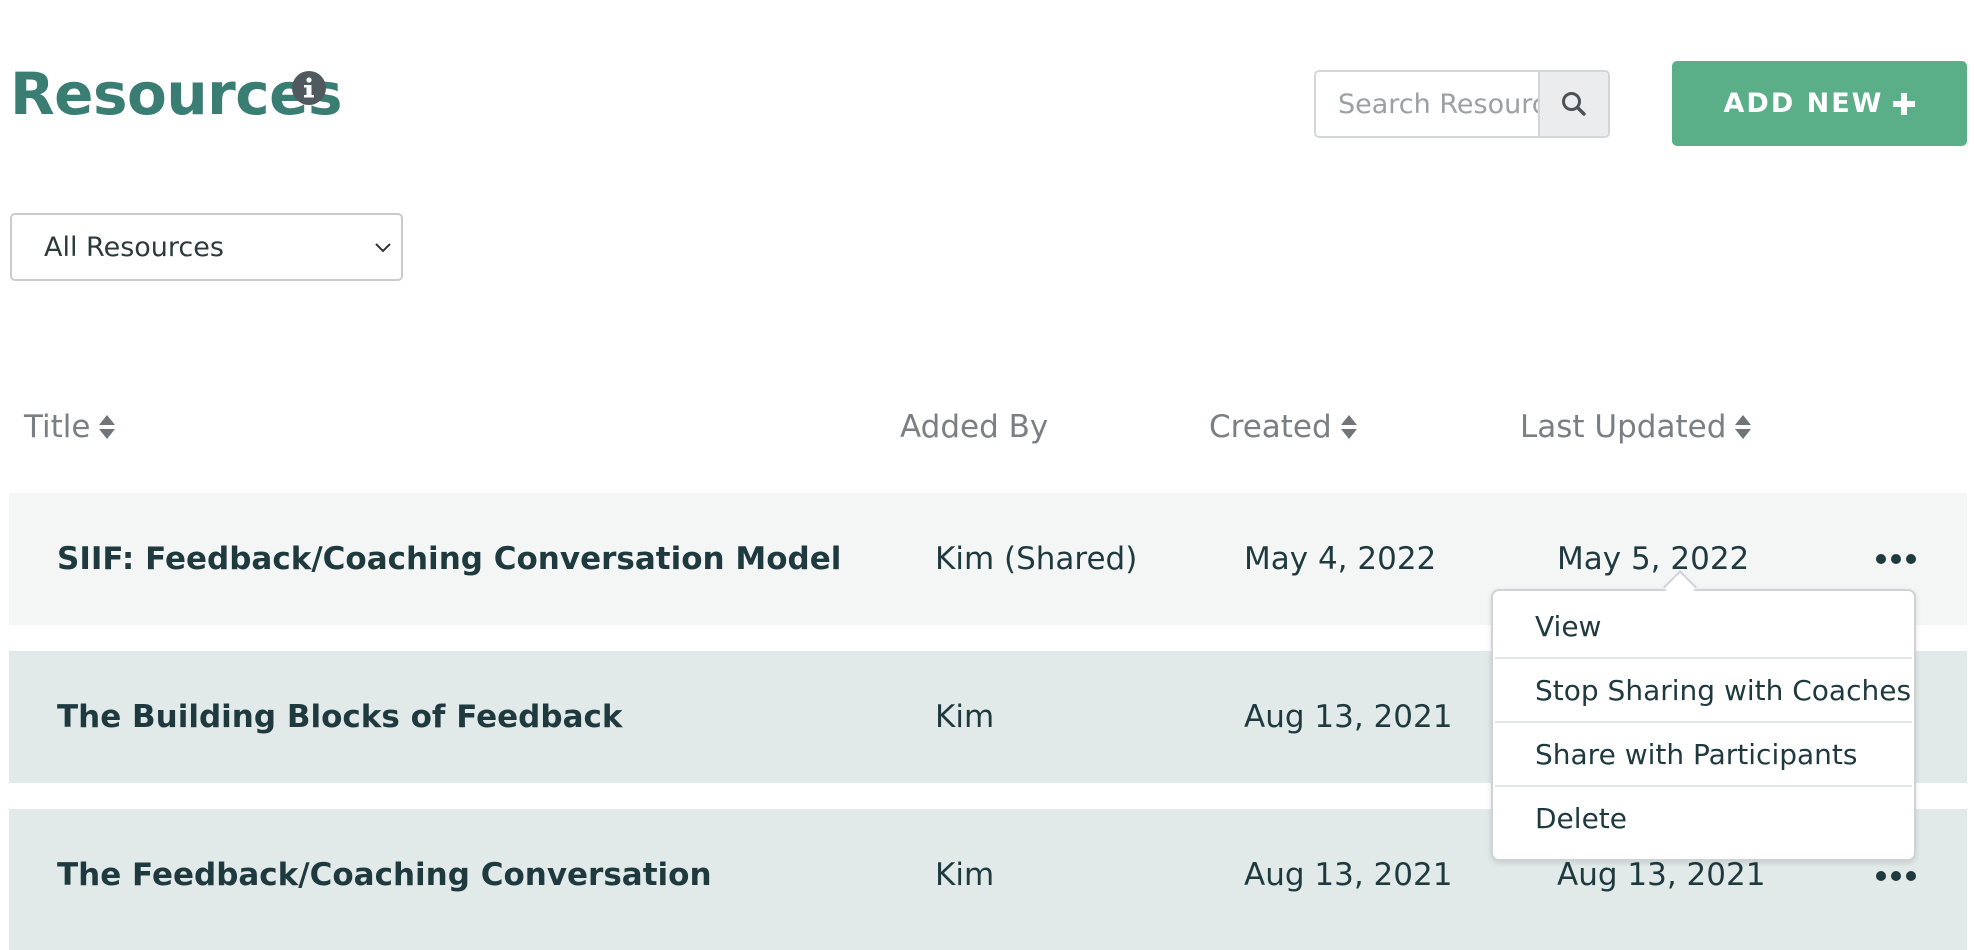  What do you see at coordinates (134, 247) in the screenshot?
I see `filter-selected-value: All Resources` at bounding box center [134, 247].